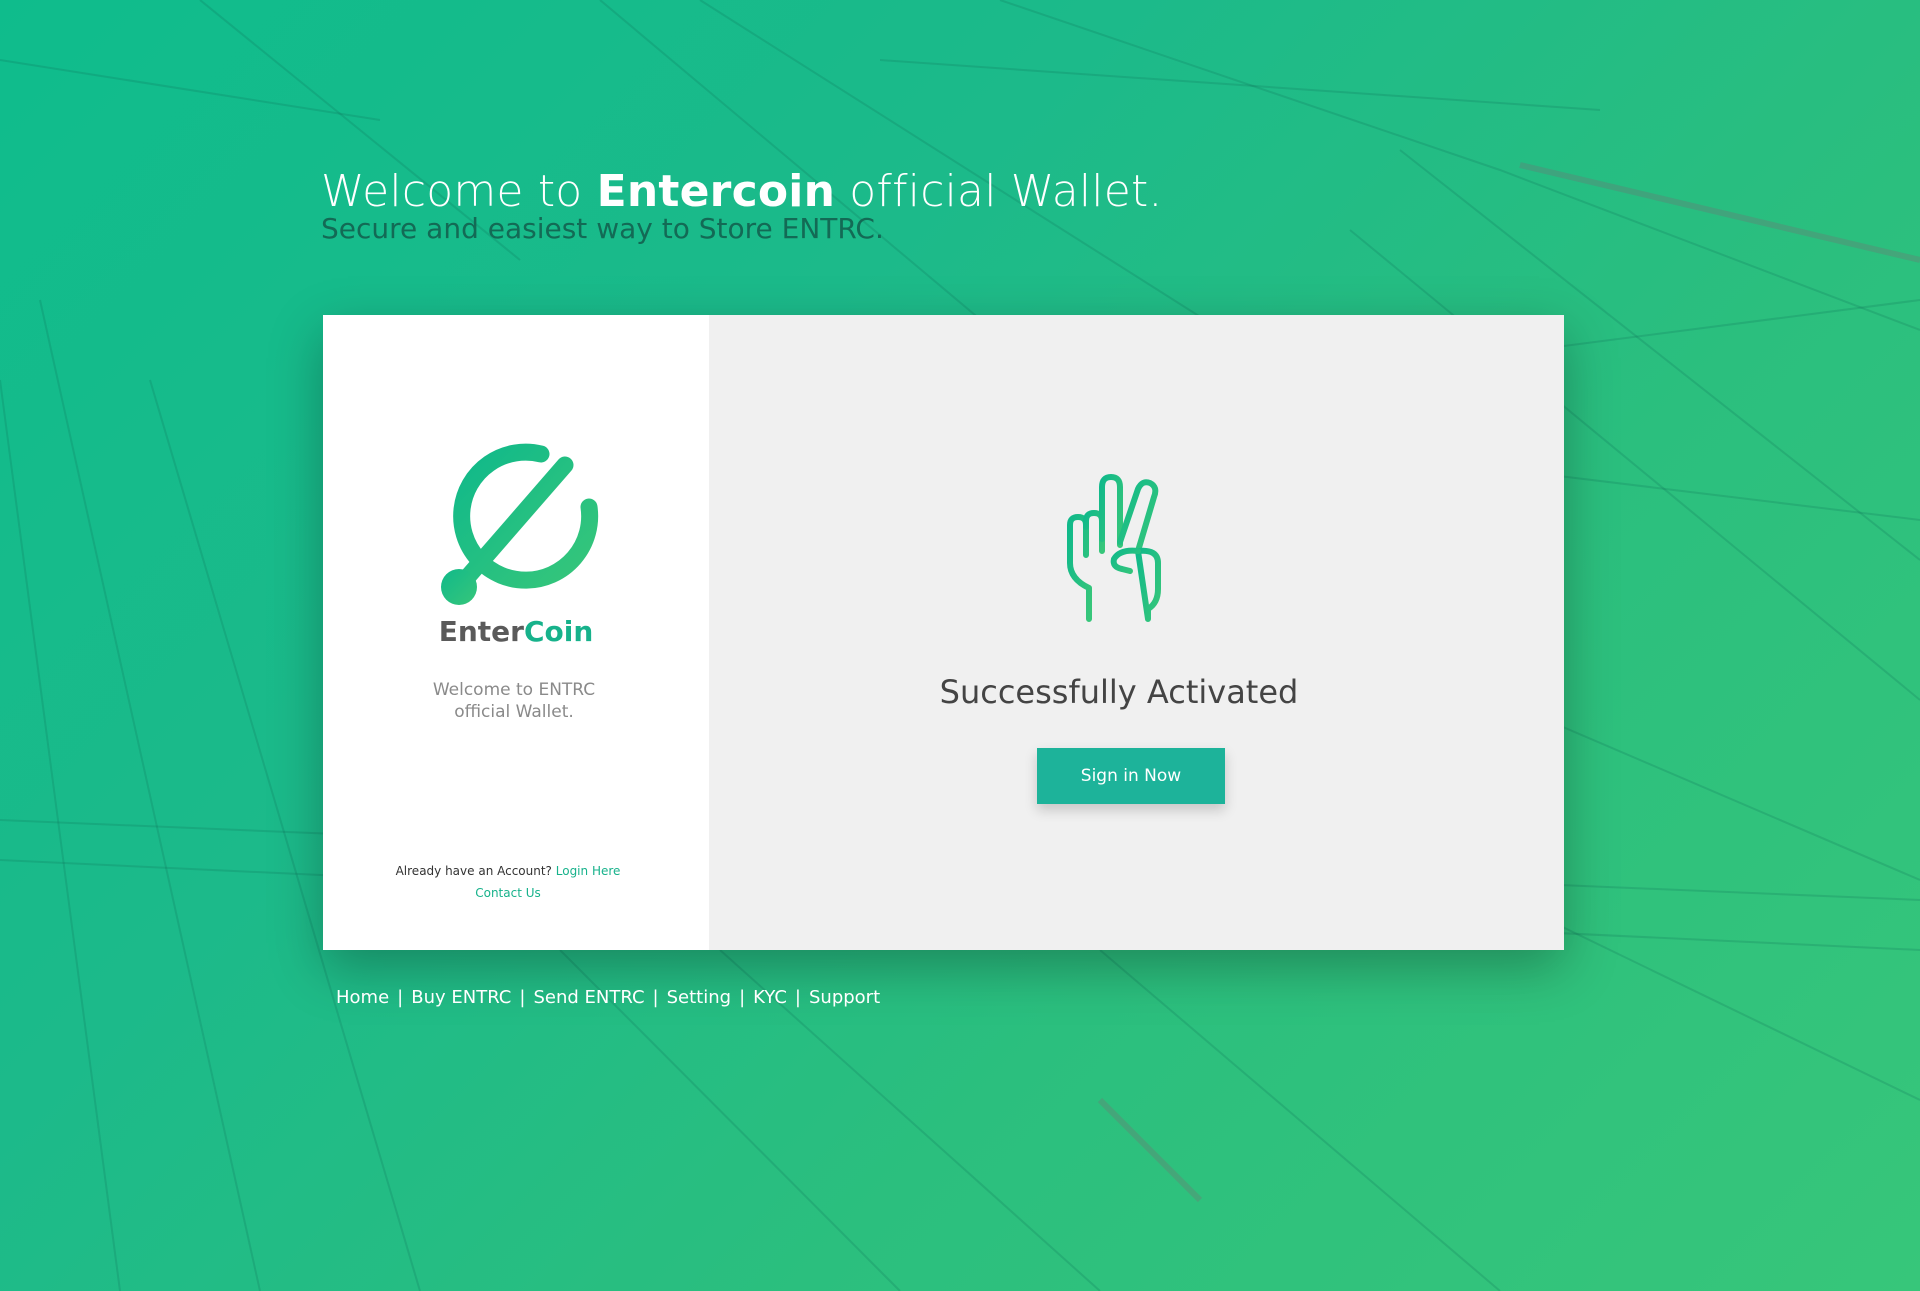 The width and height of the screenshot is (1920, 1291). What do you see at coordinates (459, 191) in the screenshot?
I see `hero-title-prefix: Welcome to` at bounding box center [459, 191].